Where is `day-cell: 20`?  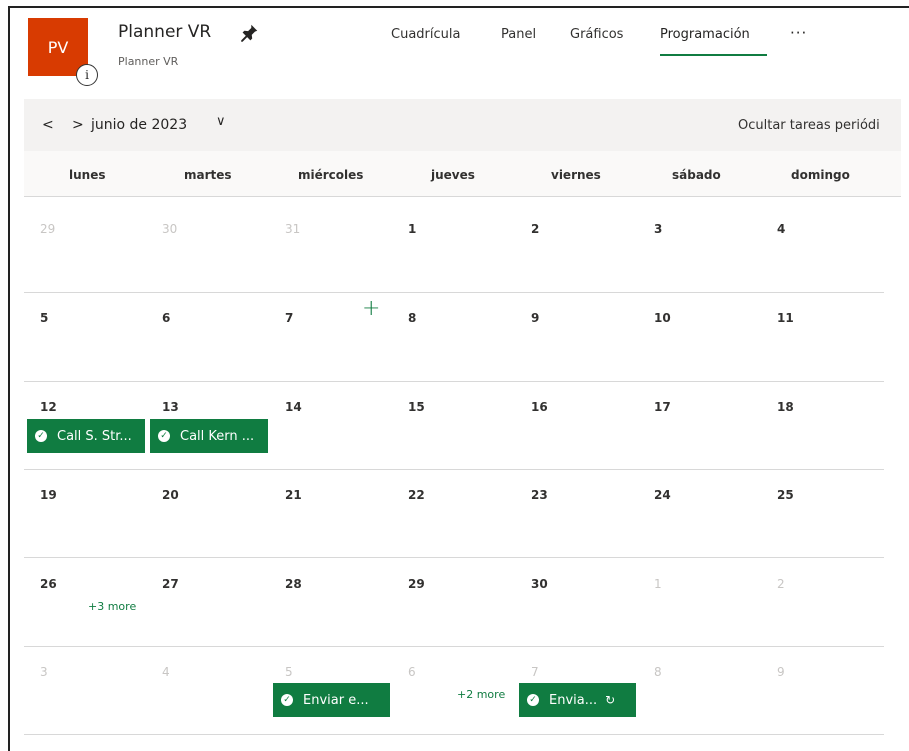 day-cell: 20 is located at coordinates (170, 495).